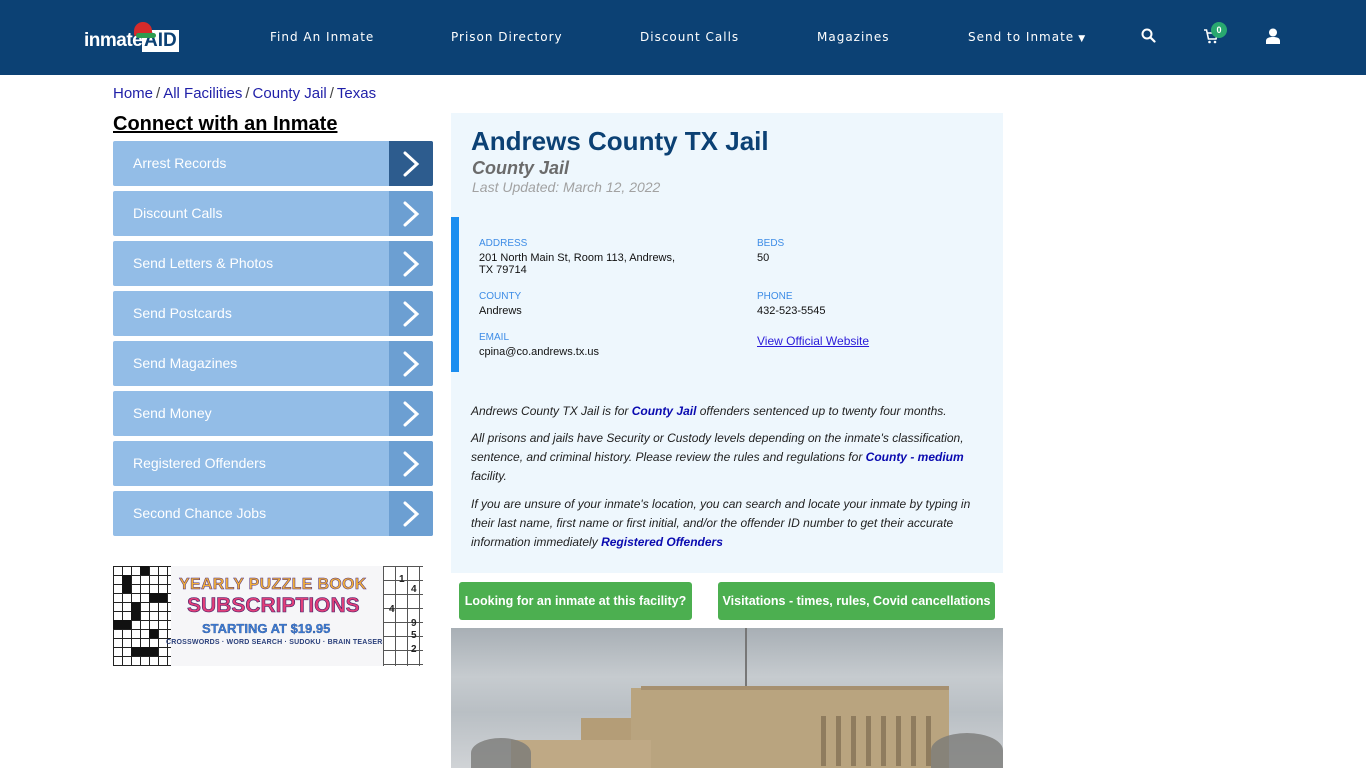 The height and width of the screenshot is (768, 1366). Describe the element at coordinates (521, 168) in the screenshot. I see `facility-type: County Jail` at that location.